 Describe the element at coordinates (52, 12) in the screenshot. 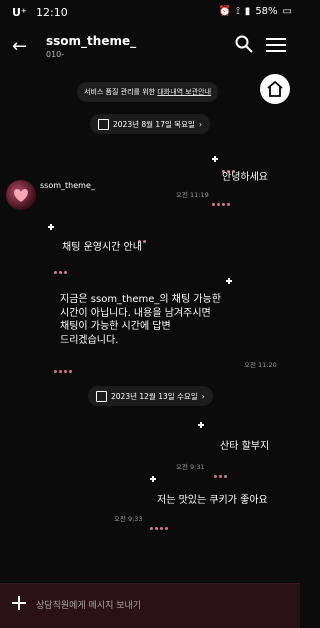

I see `status-time: 12:10` at that location.